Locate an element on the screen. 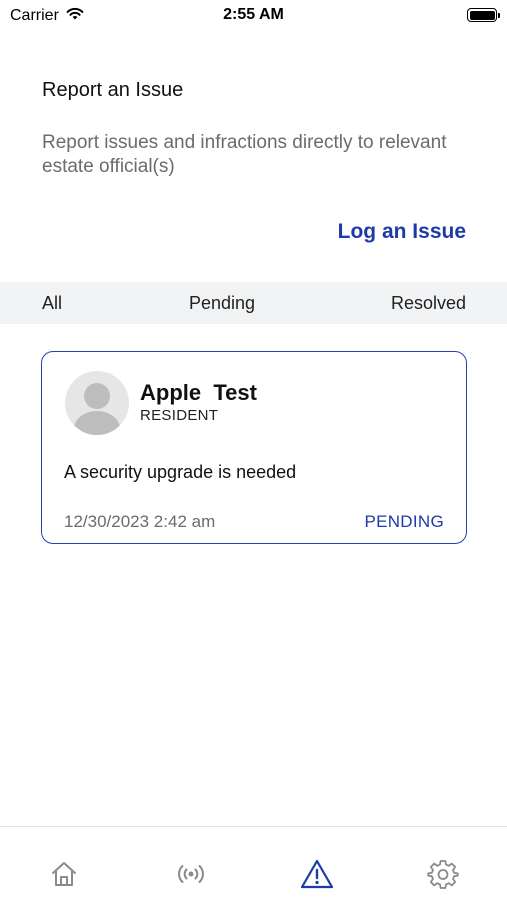  avatar is located at coordinates (97, 403).